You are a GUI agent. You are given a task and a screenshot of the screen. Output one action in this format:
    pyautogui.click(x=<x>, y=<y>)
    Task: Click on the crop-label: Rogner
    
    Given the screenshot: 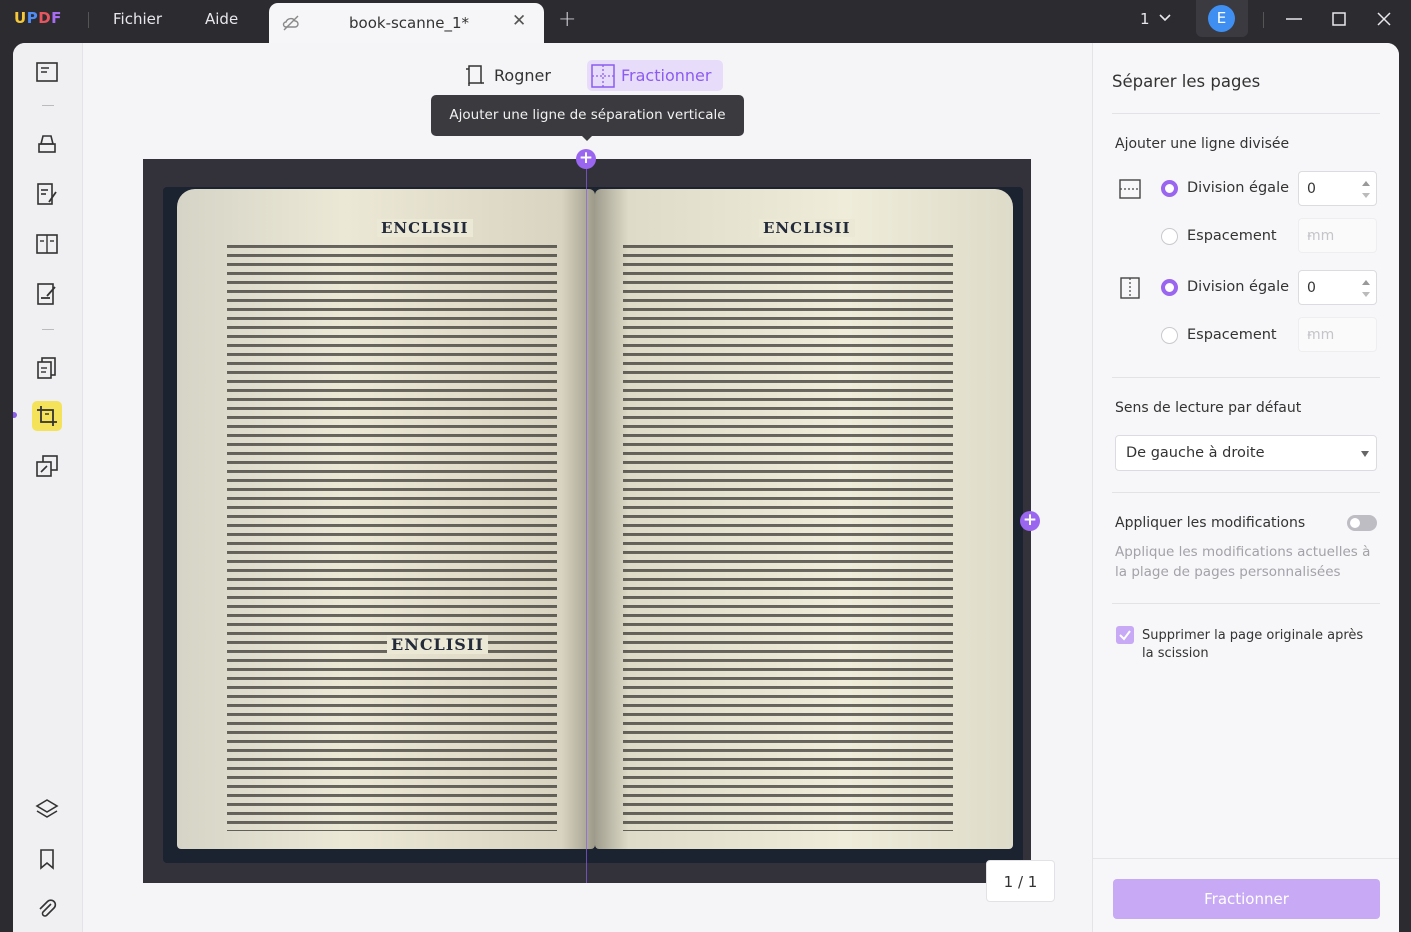 What is the action you would take?
    pyautogui.click(x=522, y=75)
    